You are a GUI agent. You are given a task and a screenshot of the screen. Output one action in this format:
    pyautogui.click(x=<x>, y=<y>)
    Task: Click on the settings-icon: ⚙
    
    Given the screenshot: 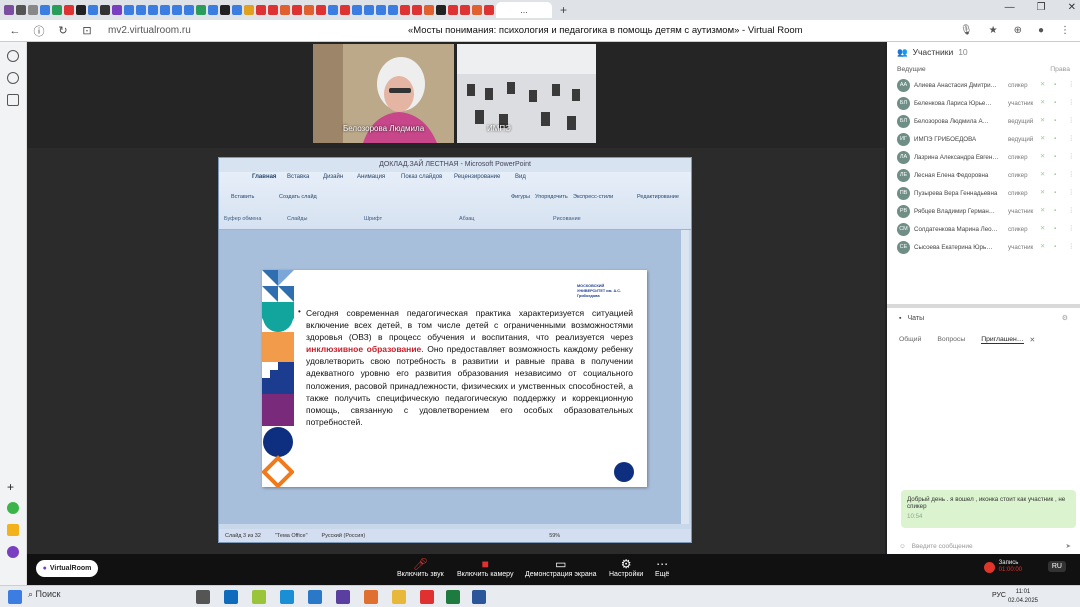 What is the action you would take?
    pyautogui.click(x=1065, y=318)
    